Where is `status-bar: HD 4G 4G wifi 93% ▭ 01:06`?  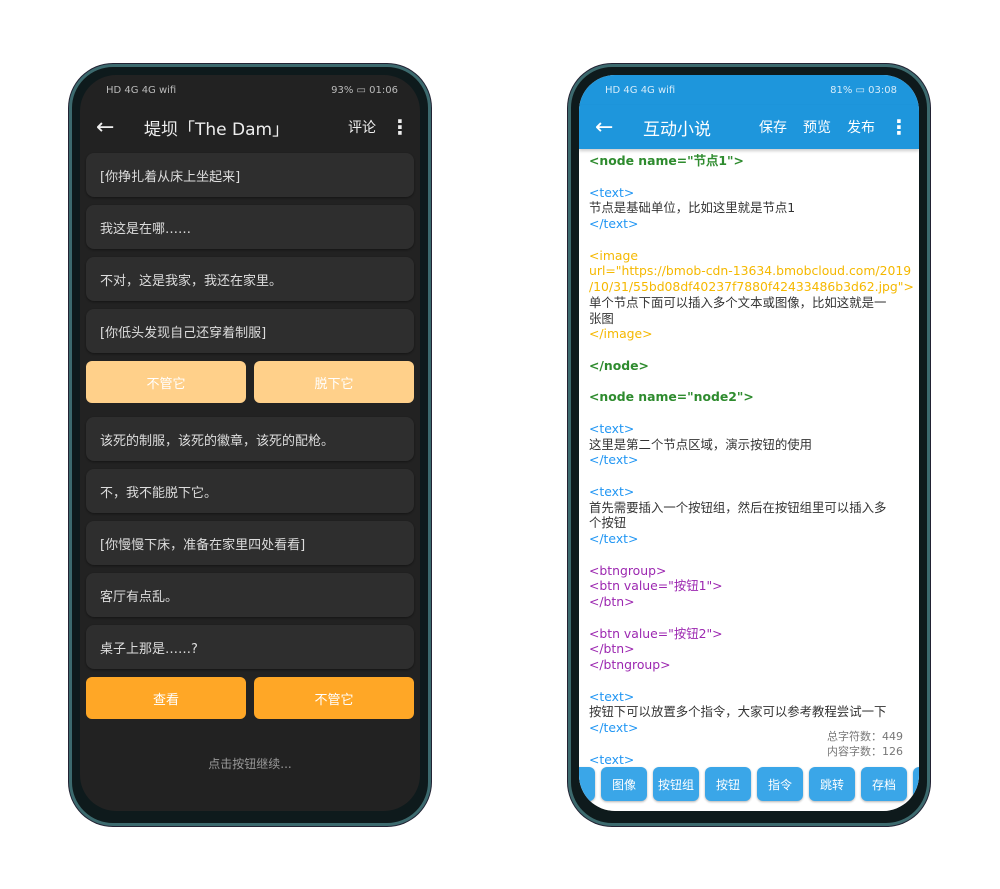
status-bar: HD 4G 4G wifi 93% ▭ 01:06 is located at coordinates (250, 90).